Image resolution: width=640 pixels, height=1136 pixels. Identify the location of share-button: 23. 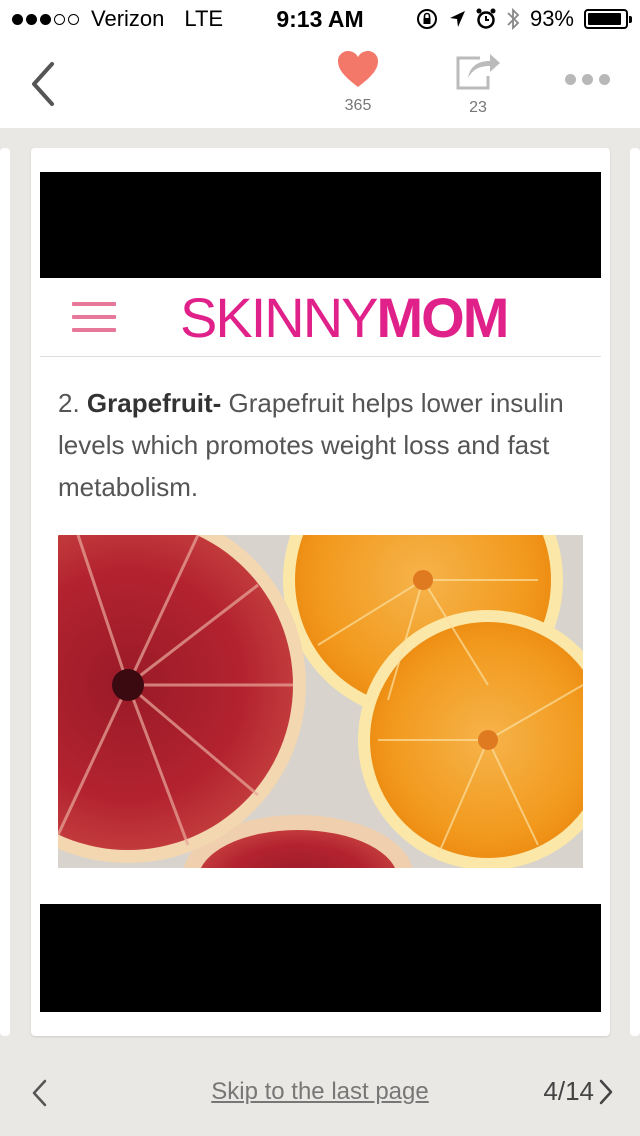
(478, 83).